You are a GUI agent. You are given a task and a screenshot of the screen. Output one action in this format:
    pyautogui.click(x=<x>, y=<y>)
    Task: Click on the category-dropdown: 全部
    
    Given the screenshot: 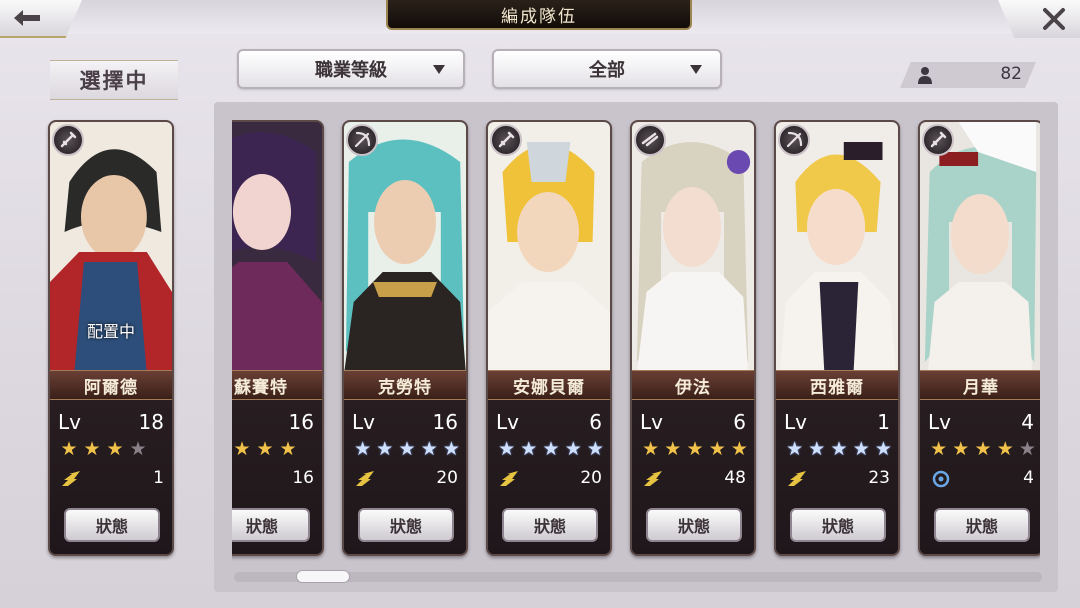 What is the action you would take?
    pyautogui.click(x=607, y=69)
    